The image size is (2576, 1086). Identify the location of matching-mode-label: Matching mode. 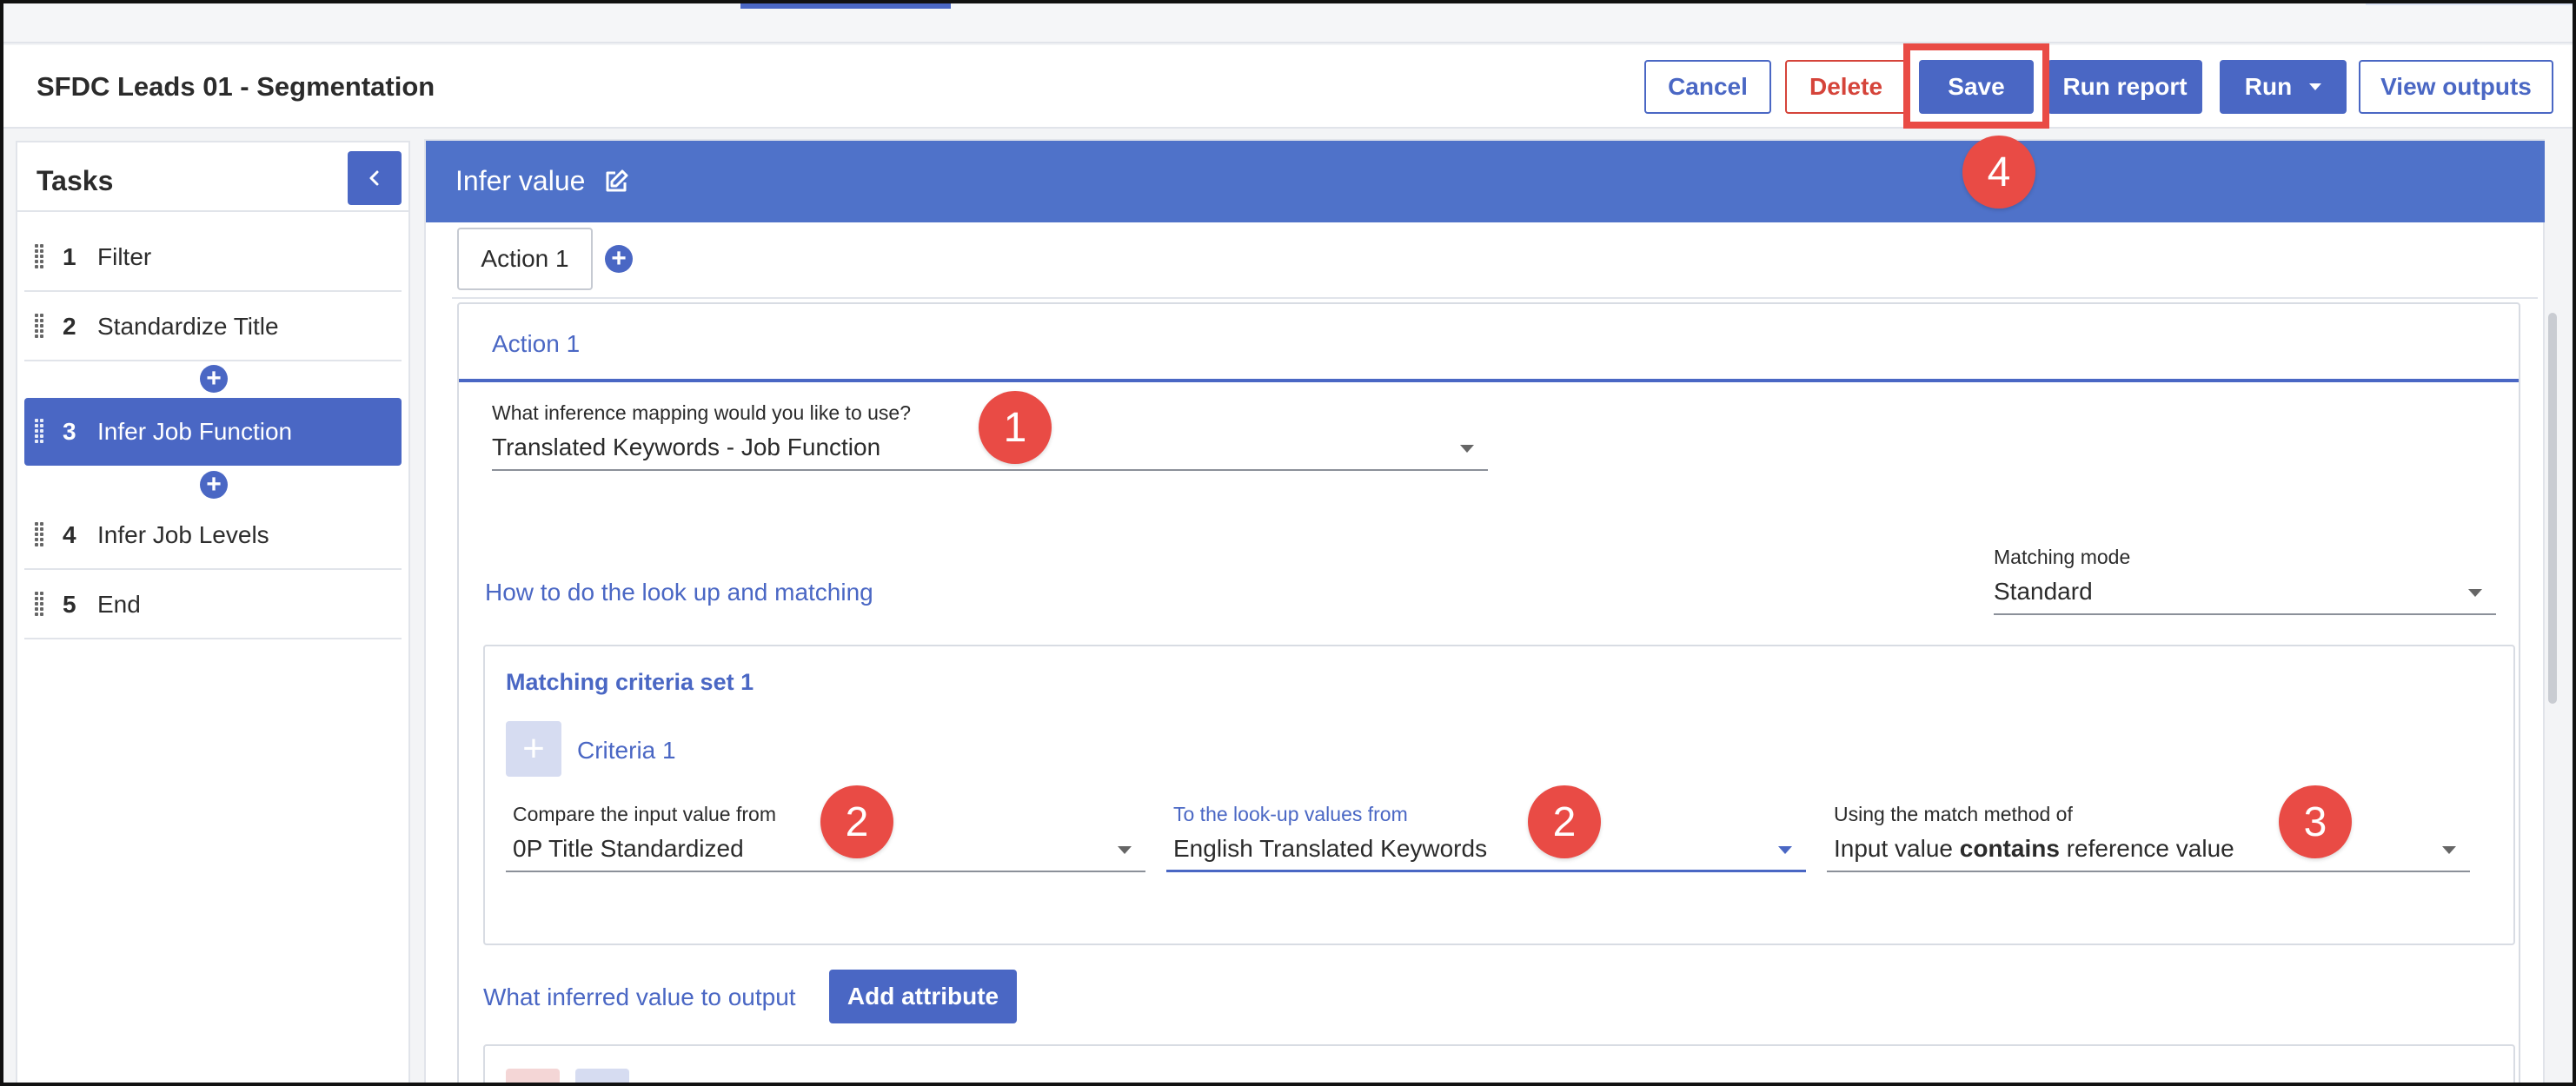
(2062, 557).